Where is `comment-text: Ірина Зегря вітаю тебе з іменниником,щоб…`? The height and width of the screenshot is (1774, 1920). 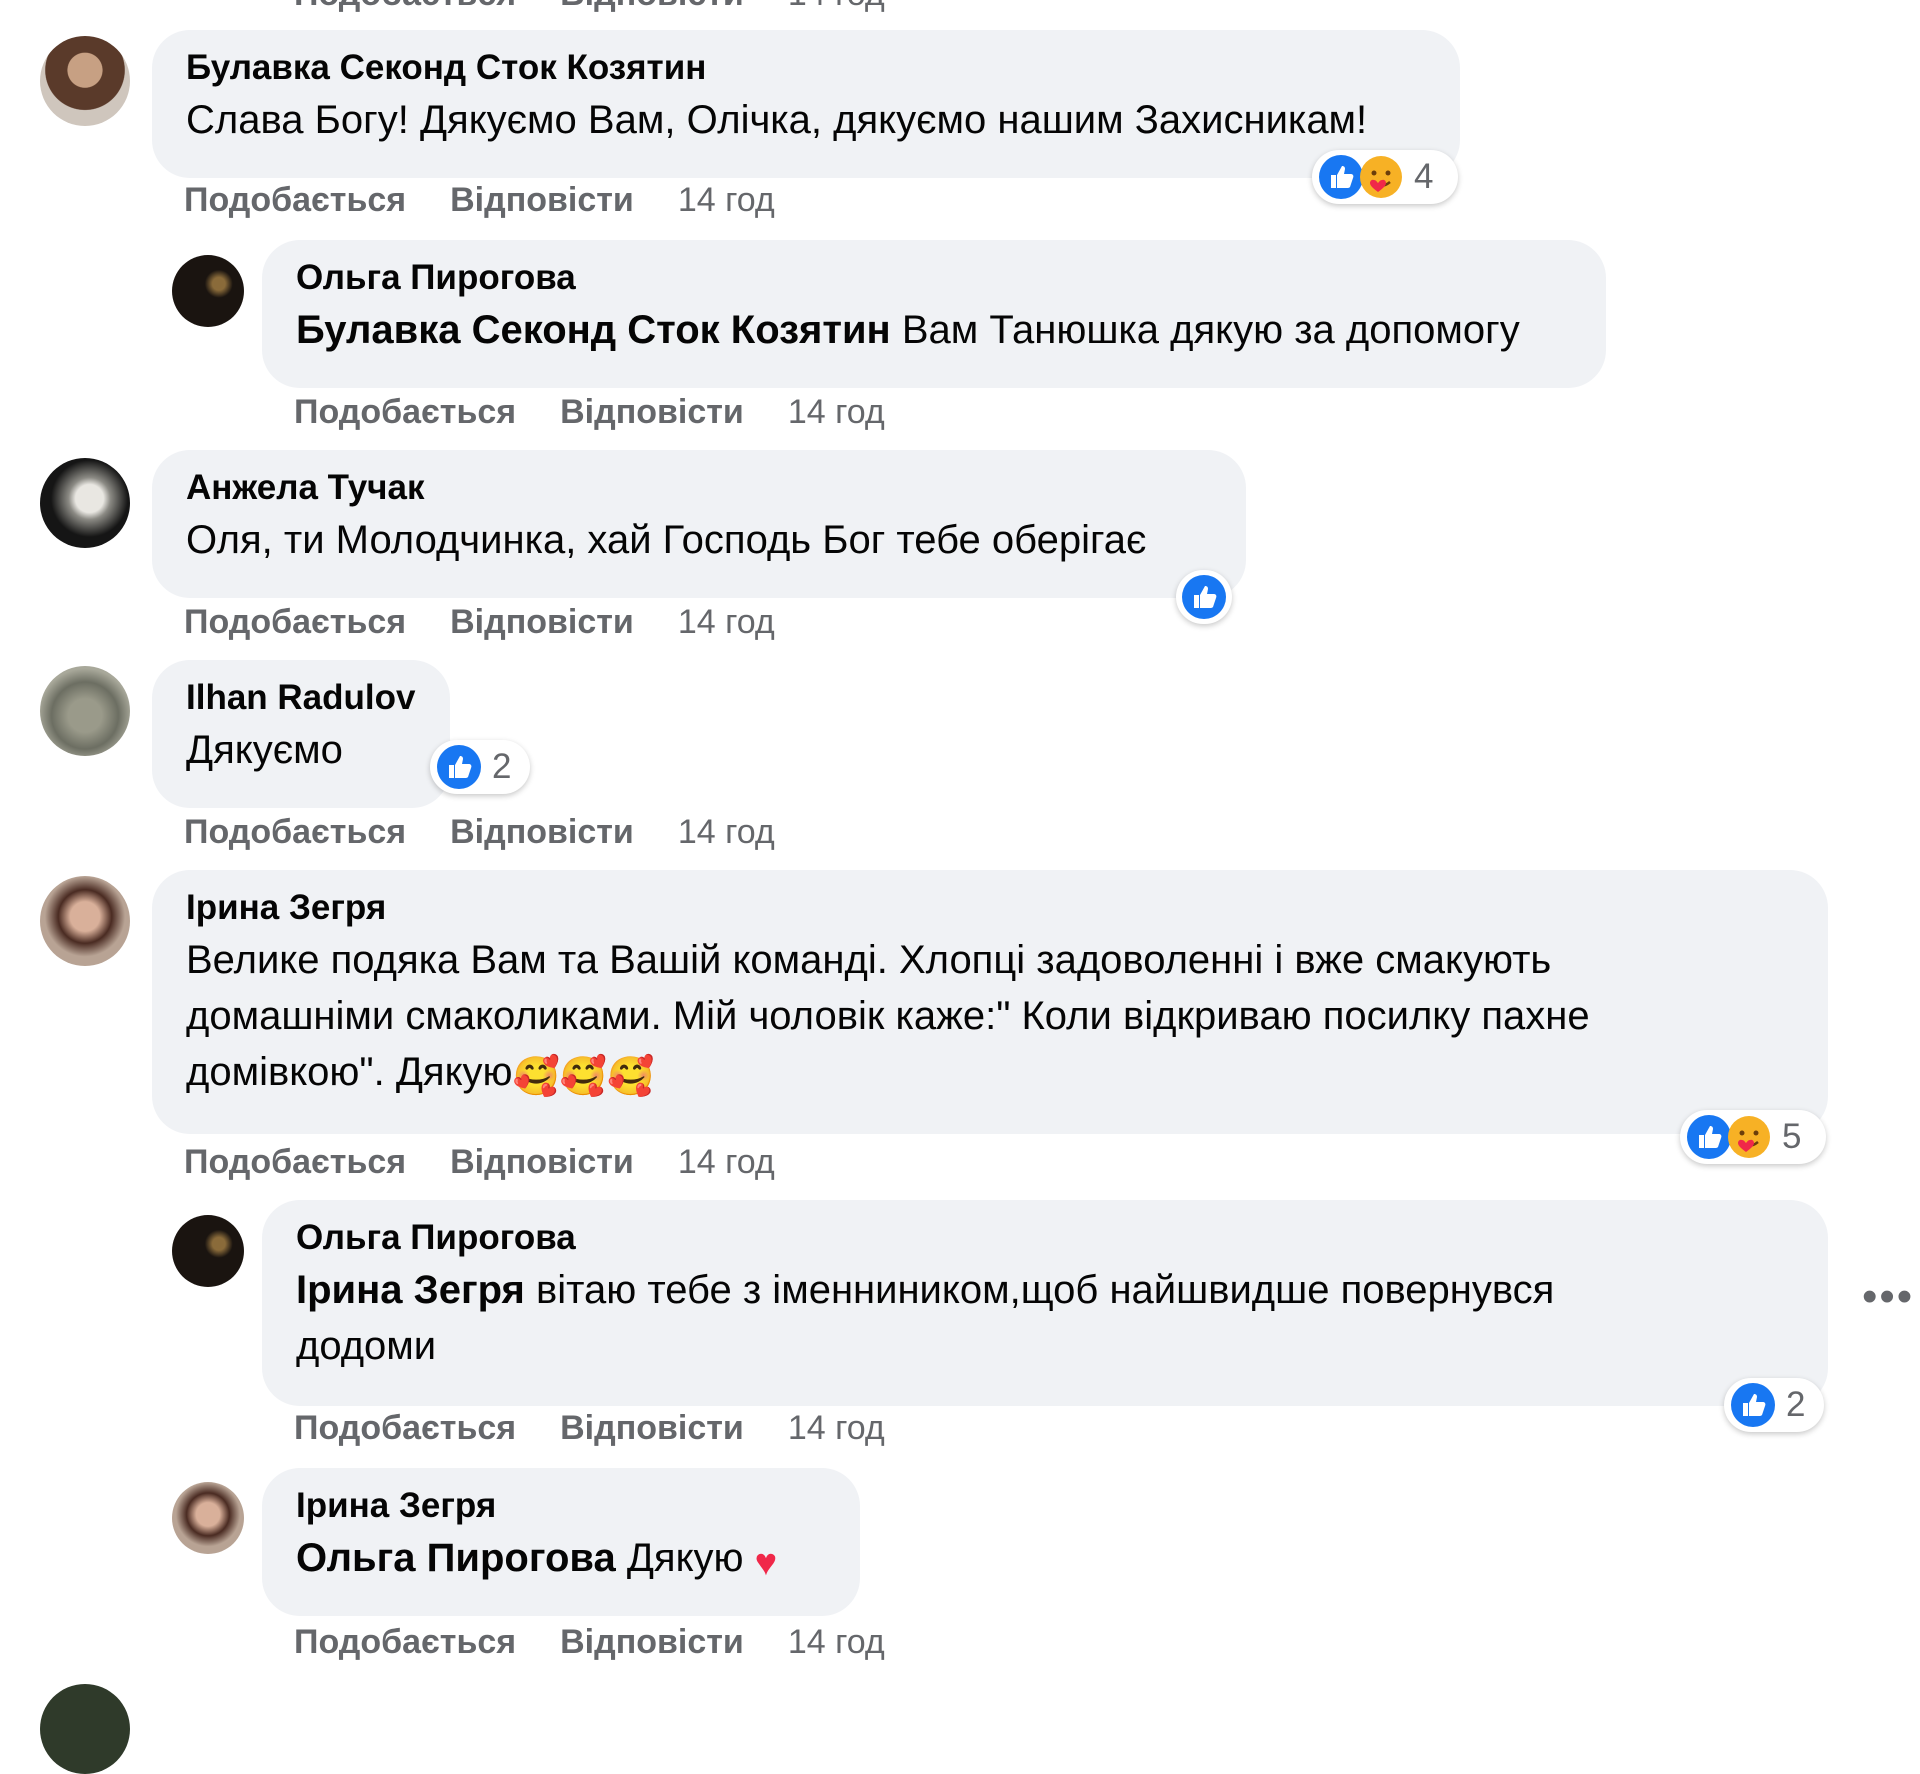
comment-text: Ірина Зегря вітаю тебе з іменниником,щоб… is located at coordinates (1045, 1318).